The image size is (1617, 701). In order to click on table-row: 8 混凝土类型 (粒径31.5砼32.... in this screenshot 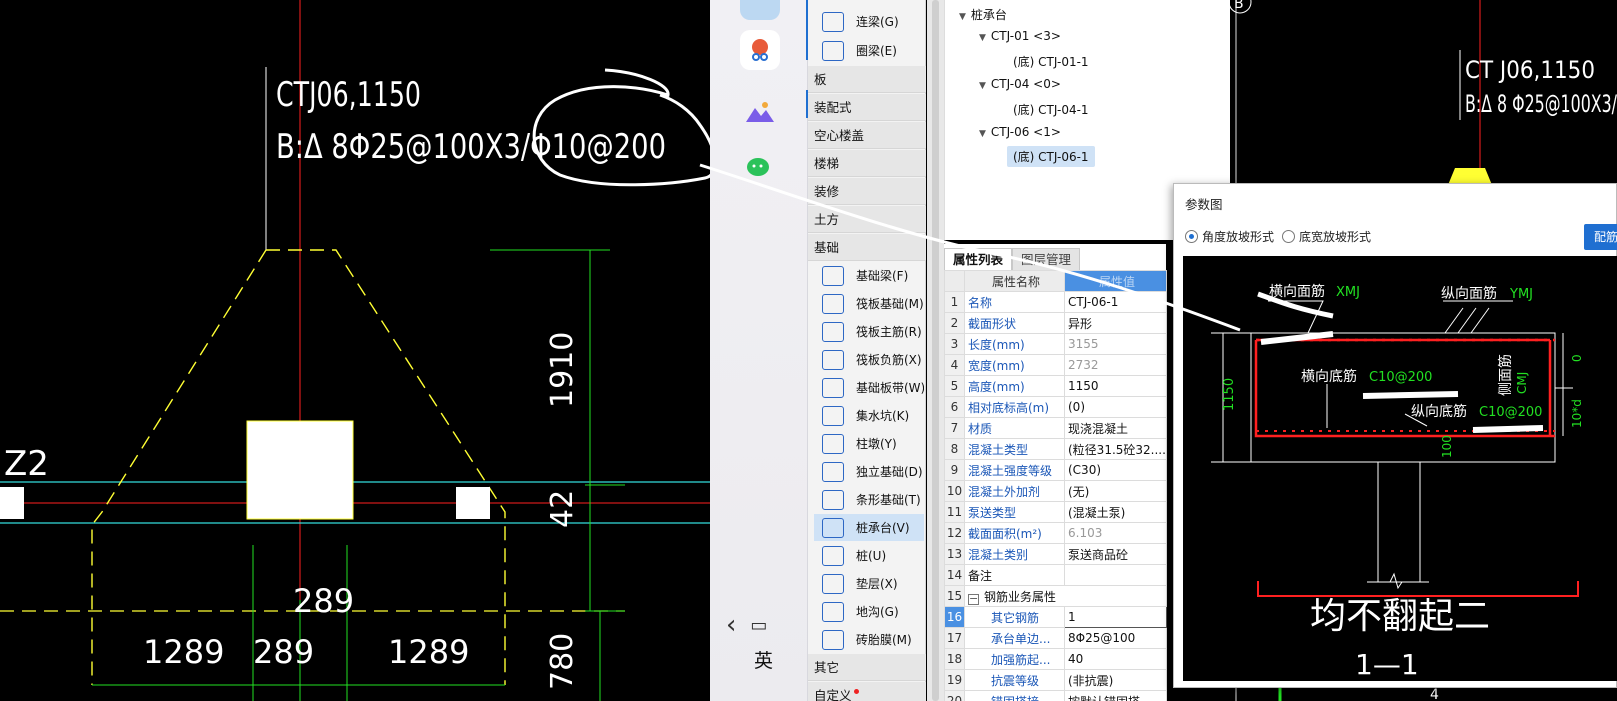, I will do `click(1055, 449)`.